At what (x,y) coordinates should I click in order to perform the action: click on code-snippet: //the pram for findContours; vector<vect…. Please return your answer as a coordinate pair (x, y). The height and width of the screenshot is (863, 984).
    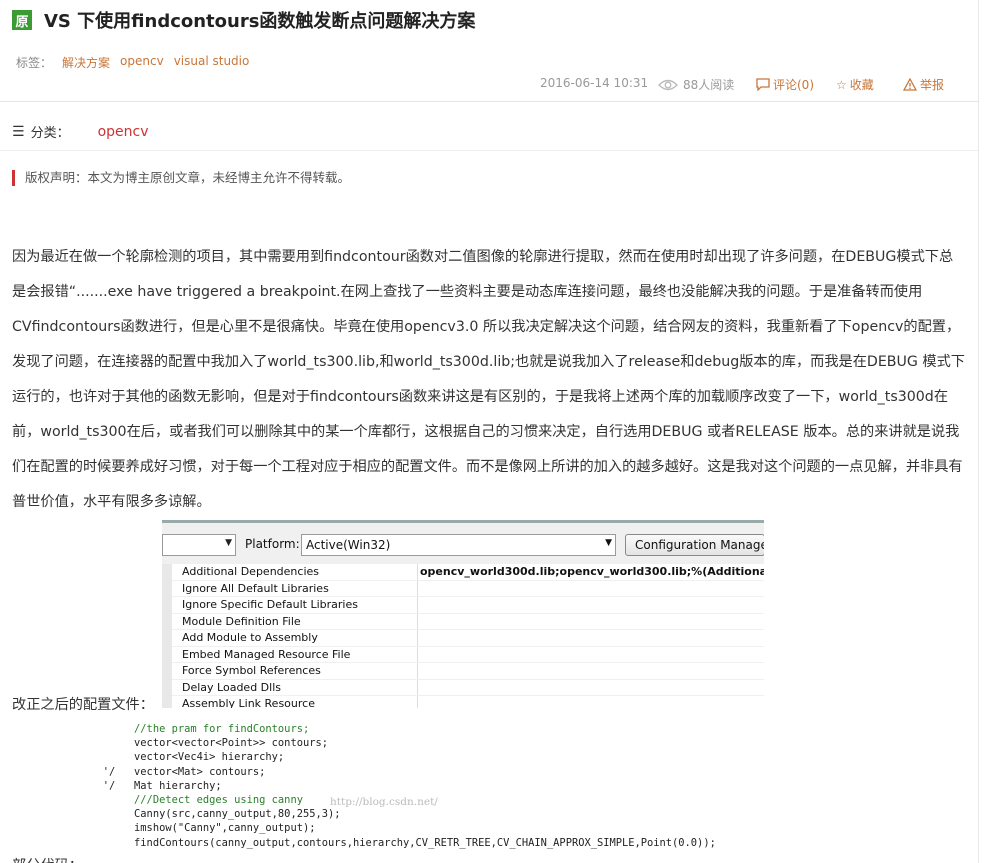
    Looking at the image, I should click on (400, 786).